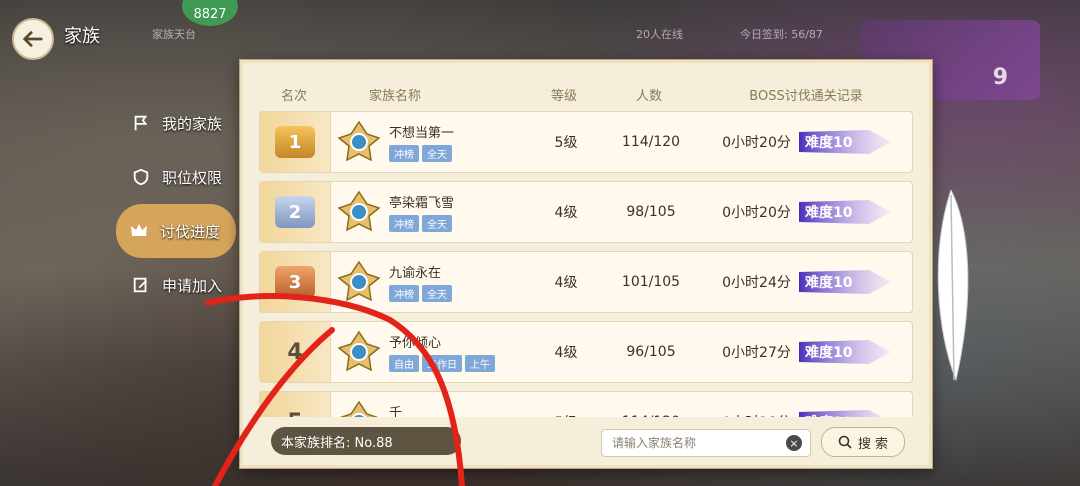  What do you see at coordinates (33, 39) in the screenshot?
I see `back-button` at bounding box center [33, 39].